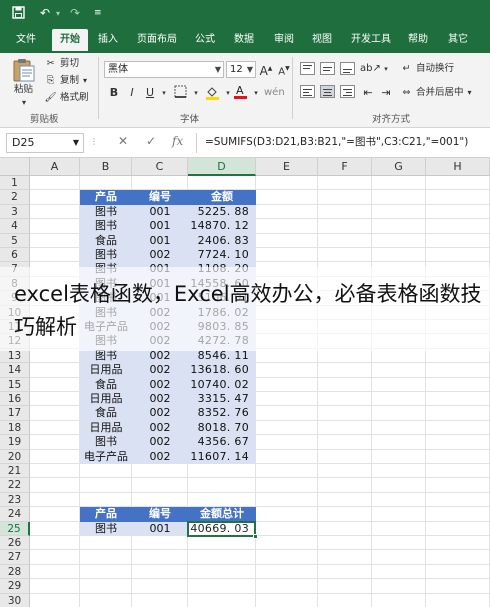 This screenshot has width=490, height=607. Describe the element at coordinates (160, 514) in the screenshot. I see `summary-header-cell: 编号` at that location.